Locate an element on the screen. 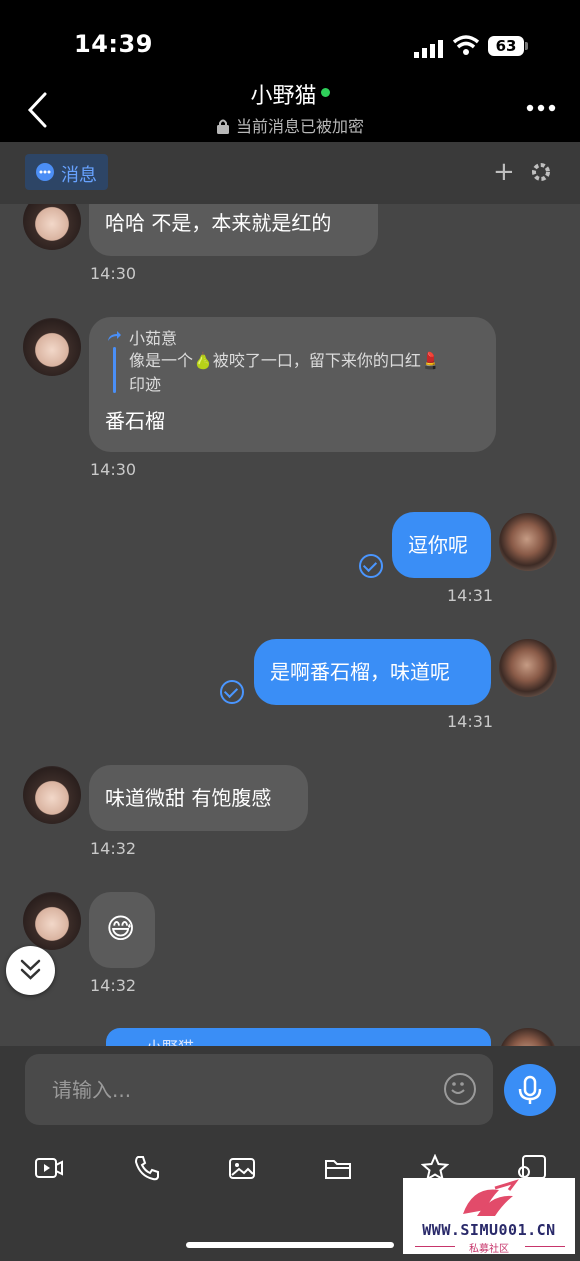 Image resolution: width=580 pixels, height=1261 pixels. chat-title: 小野猫 is located at coordinates (283, 96).